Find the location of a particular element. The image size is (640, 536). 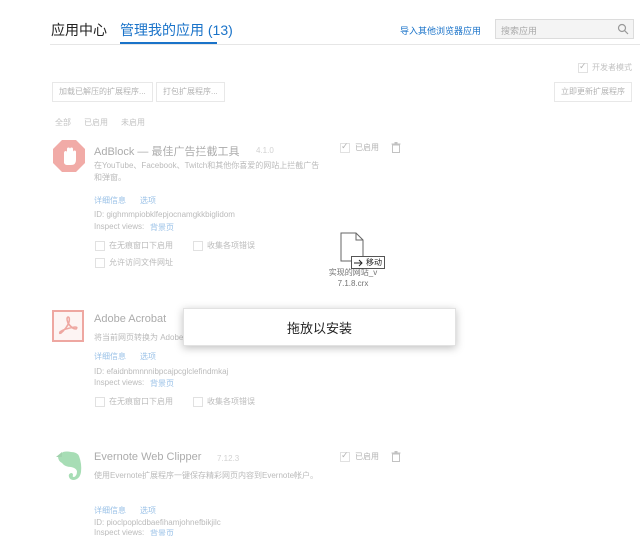

file-access-label: 允许访问文件网址 is located at coordinates (141, 262).